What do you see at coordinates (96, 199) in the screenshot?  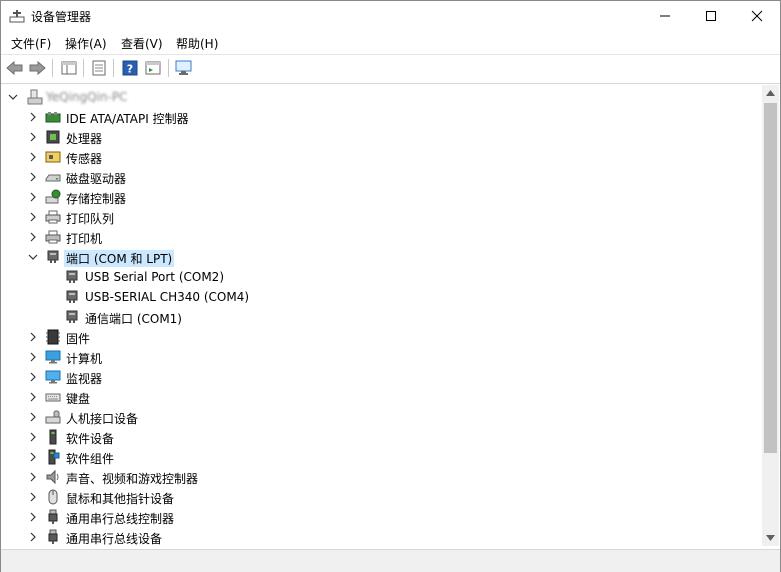 I see `tree-item-label: 存储控制器` at bounding box center [96, 199].